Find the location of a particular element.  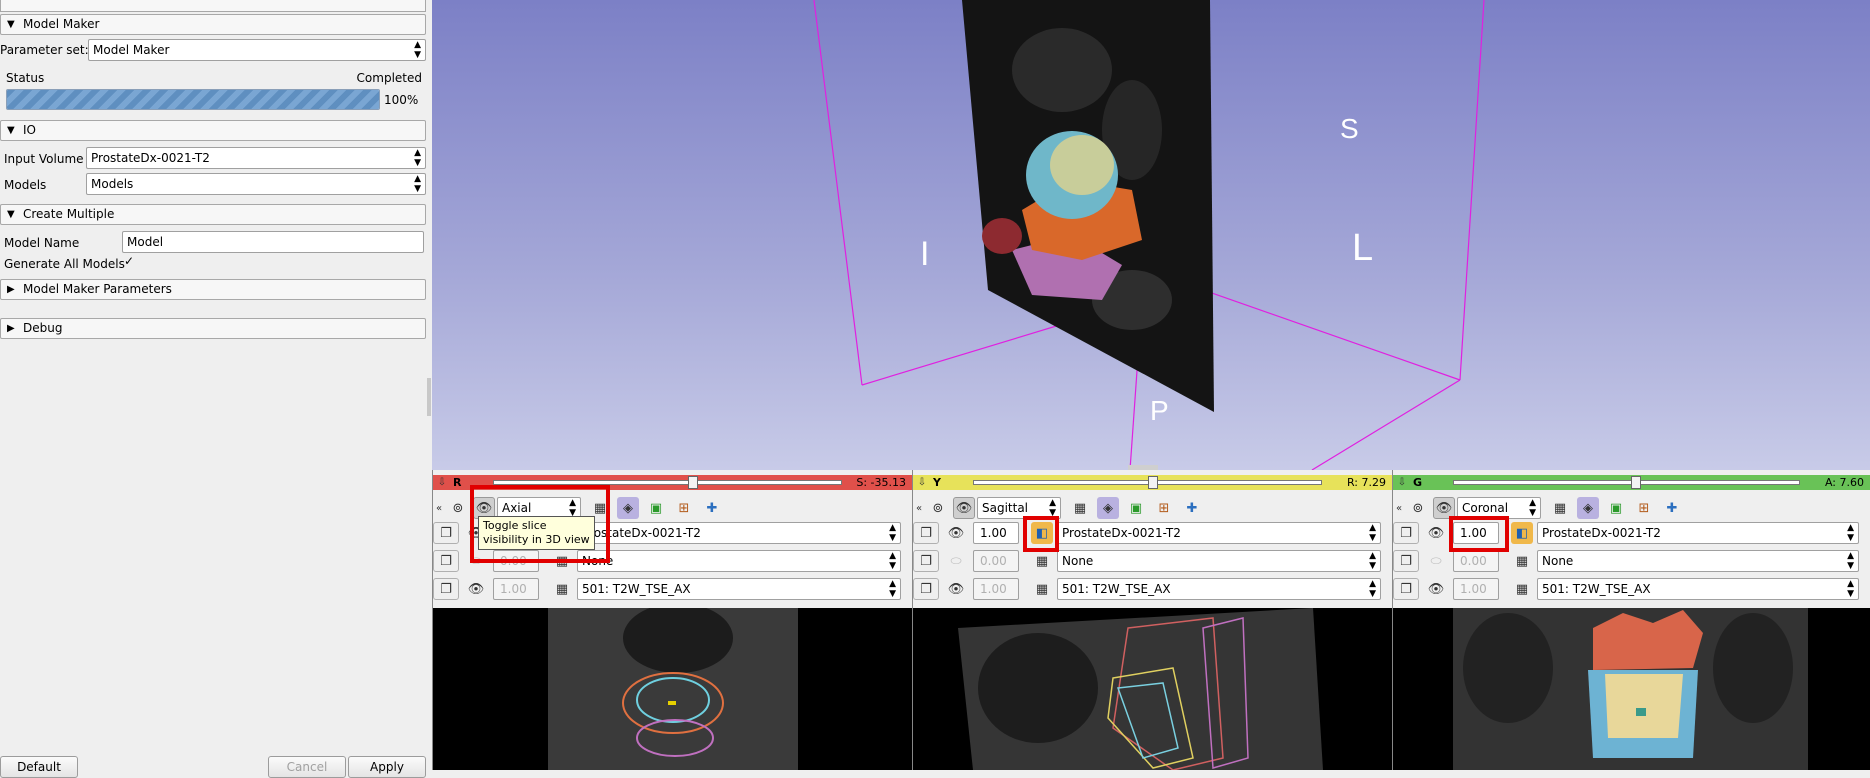

orientation-label-i: I is located at coordinates (924, 254).